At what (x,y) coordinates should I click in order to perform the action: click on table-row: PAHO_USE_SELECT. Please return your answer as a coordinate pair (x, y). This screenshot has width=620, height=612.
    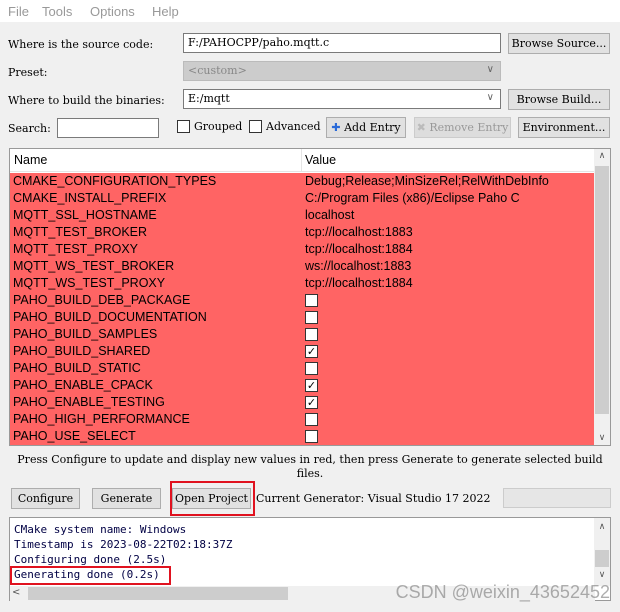
    Looking at the image, I should click on (302, 436).